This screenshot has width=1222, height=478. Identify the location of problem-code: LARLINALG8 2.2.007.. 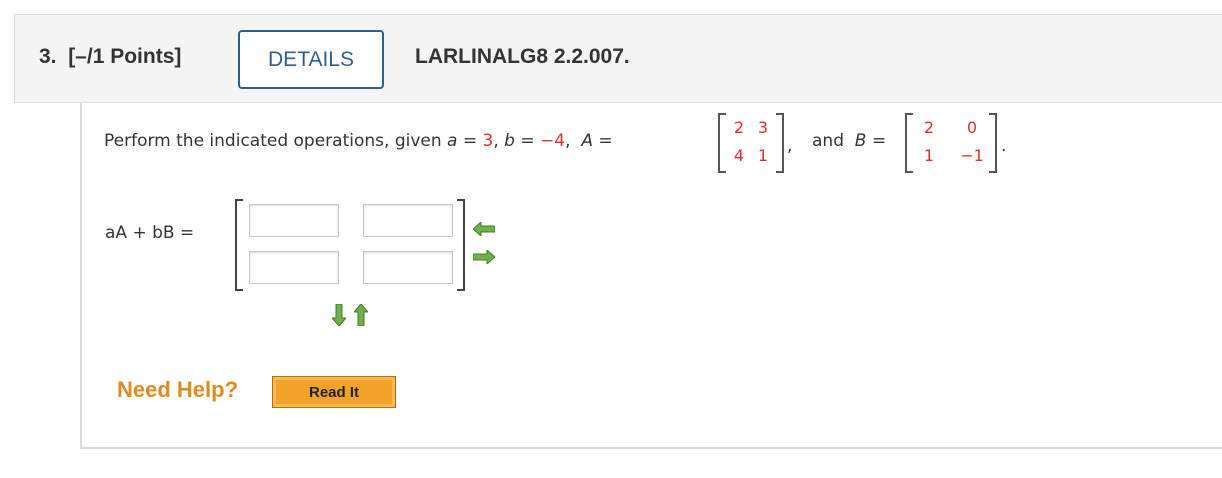
(522, 56).